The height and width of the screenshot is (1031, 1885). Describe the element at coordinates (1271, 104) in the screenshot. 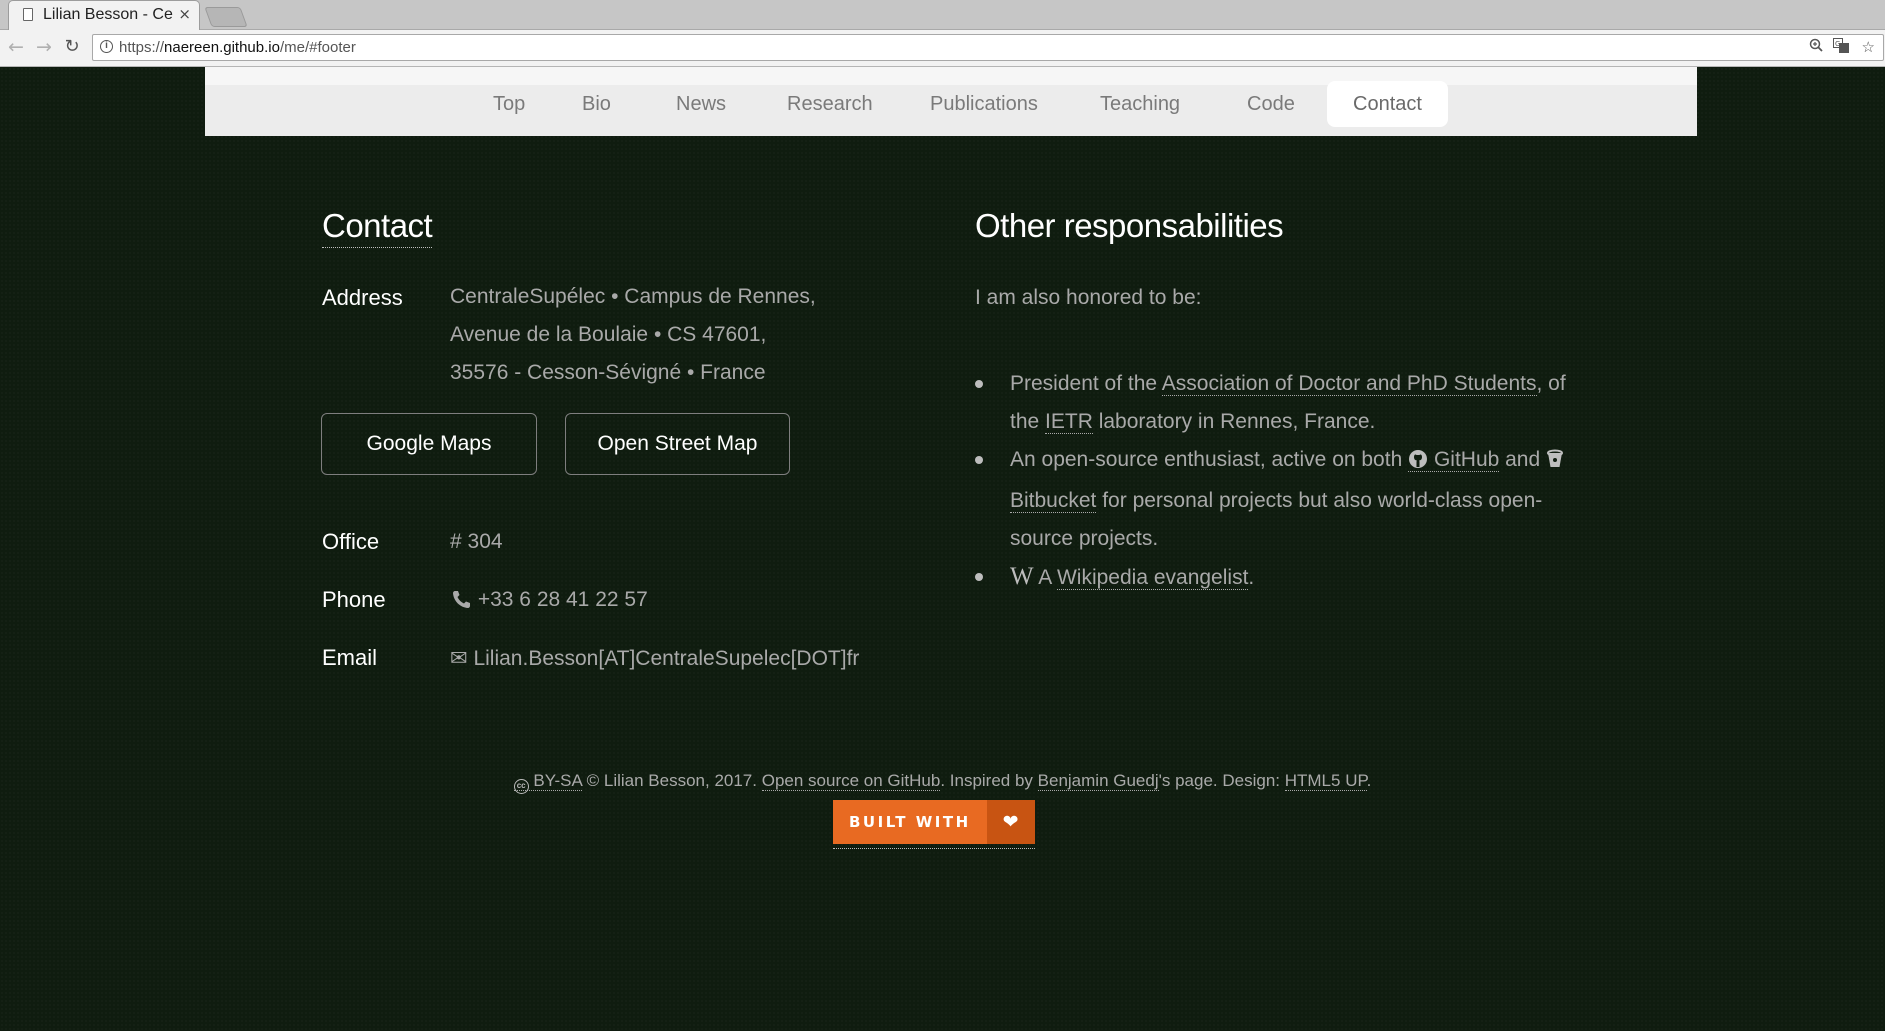

I see `nav-item-code: Code` at that location.